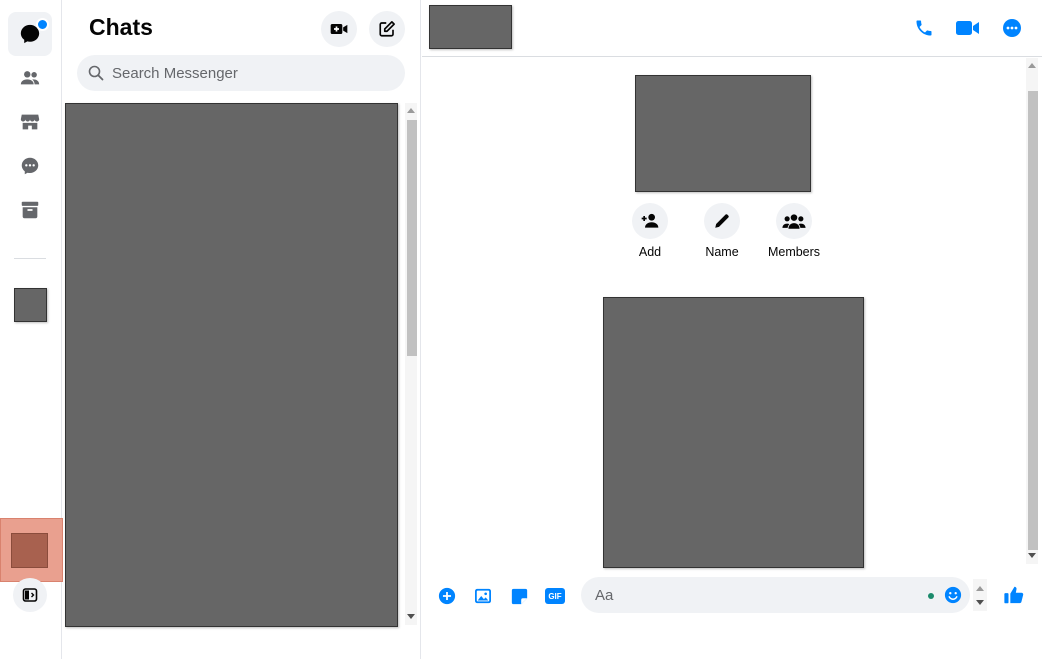  I want to click on message-content, so click(733, 432).